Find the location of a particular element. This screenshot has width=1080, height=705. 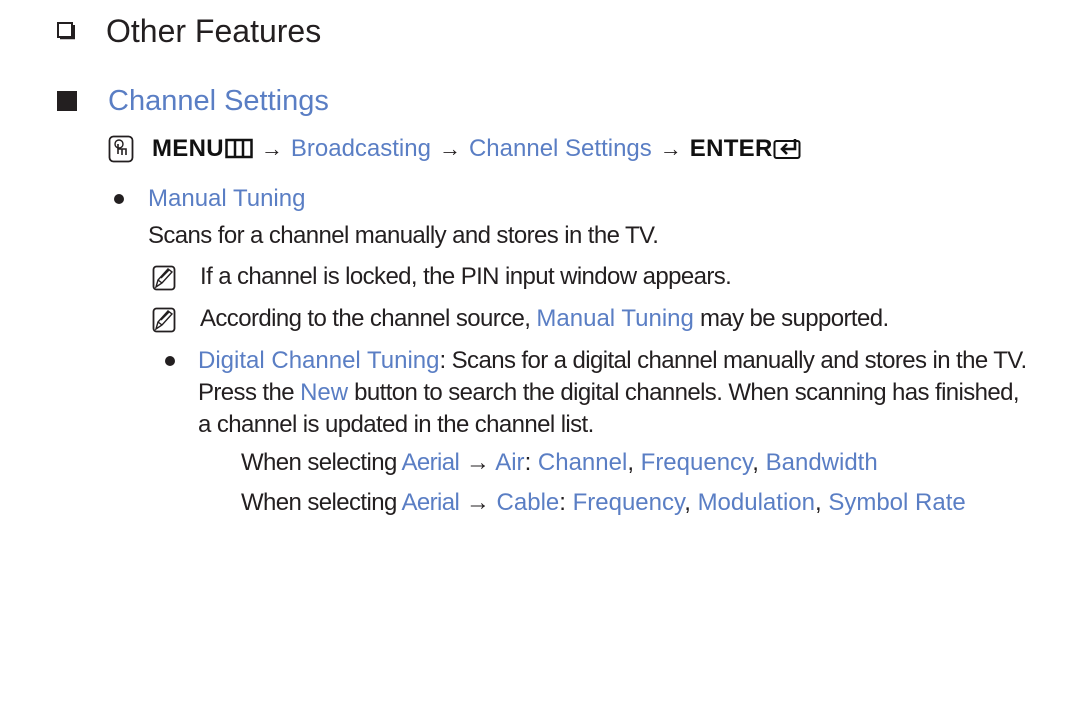

symbol-rate-option: Symbol Rate is located at coordinates (896, 502).